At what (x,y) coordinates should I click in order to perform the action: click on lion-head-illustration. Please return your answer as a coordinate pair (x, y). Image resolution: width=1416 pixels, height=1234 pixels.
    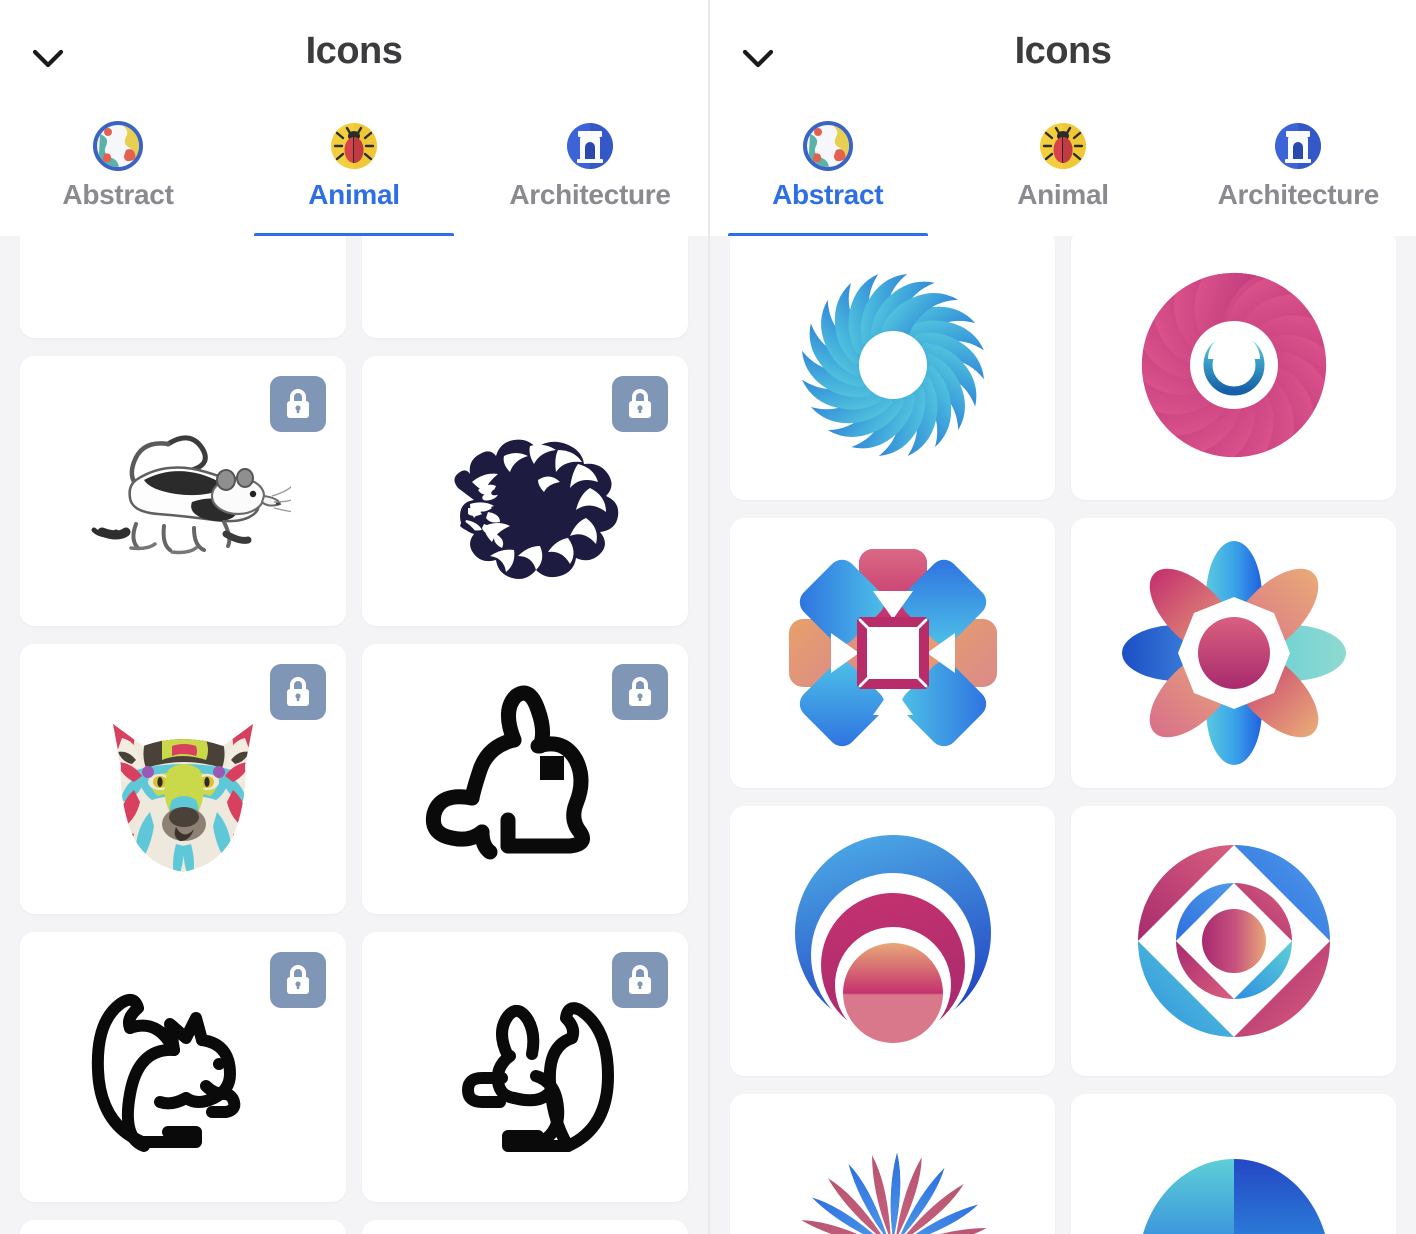
    Looking at the image, I should click on (525, 491).